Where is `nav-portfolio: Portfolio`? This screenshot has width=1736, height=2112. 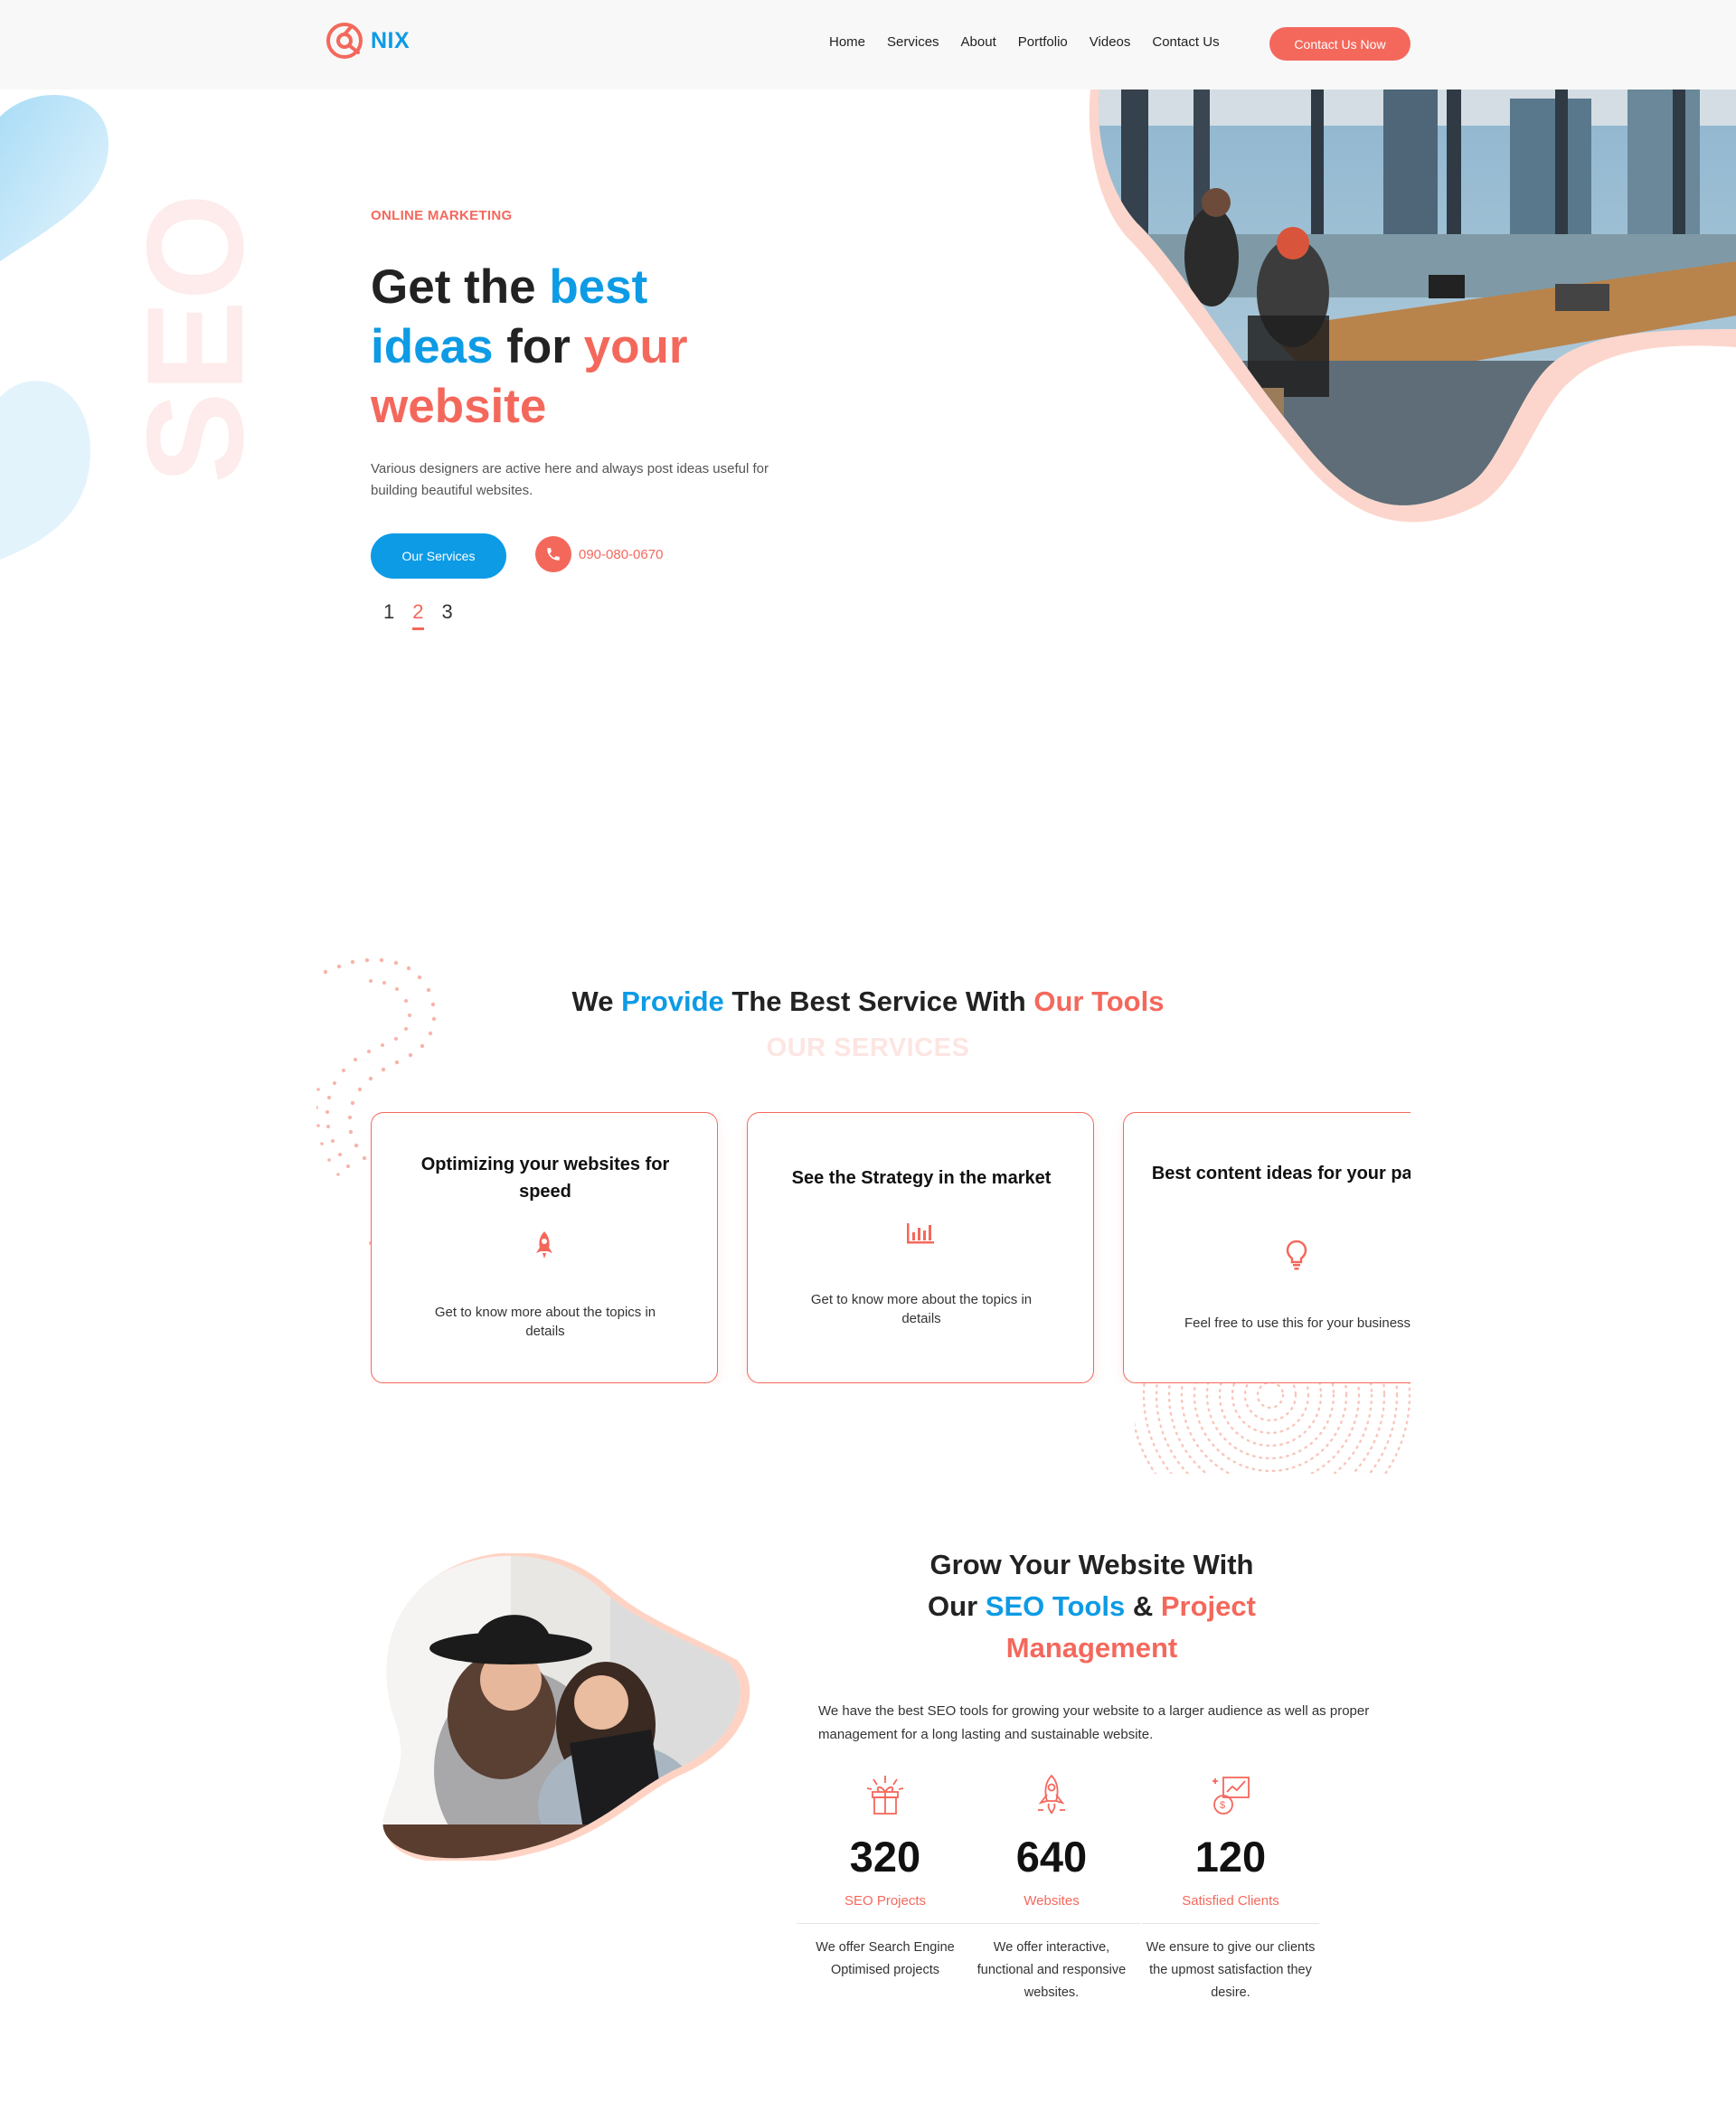
nav-portfolio: Portfolio is located at coordinates (1043, 42).